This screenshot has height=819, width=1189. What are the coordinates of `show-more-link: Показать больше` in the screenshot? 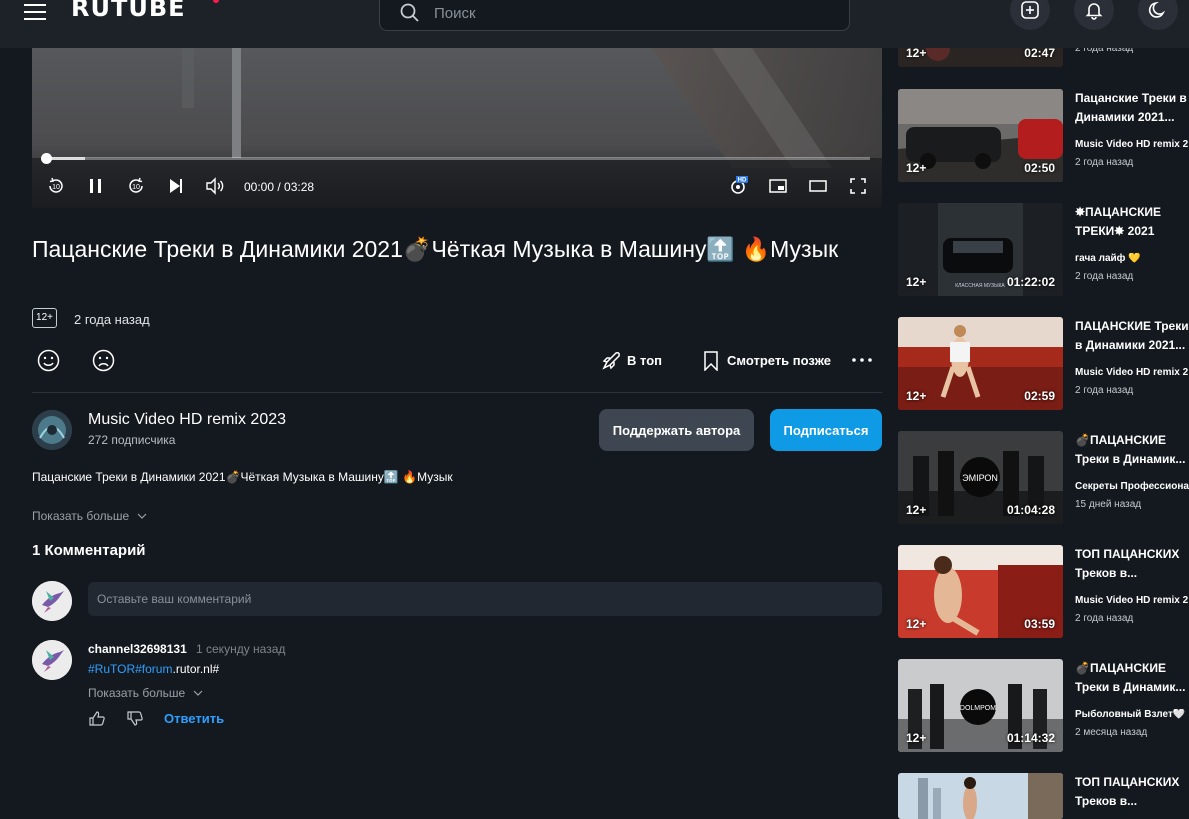 It's located at (89, 516).